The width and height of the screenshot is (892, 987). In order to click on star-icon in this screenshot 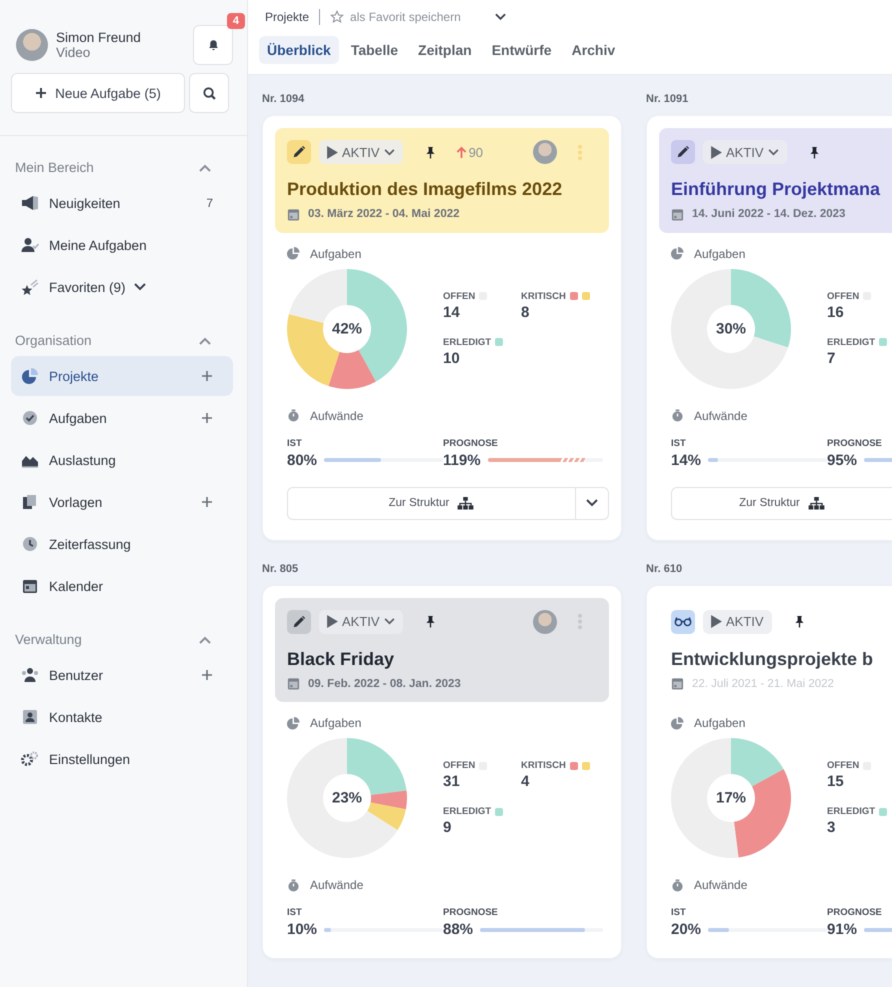, I will do `click(337, 17)`.